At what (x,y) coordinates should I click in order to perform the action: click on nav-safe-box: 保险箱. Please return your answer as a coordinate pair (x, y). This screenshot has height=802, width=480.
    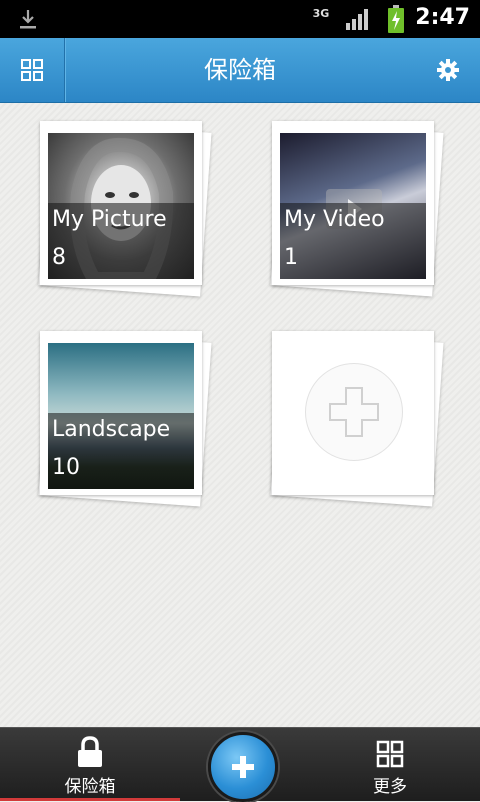
    Looking at the image, I should click on (90, 764).